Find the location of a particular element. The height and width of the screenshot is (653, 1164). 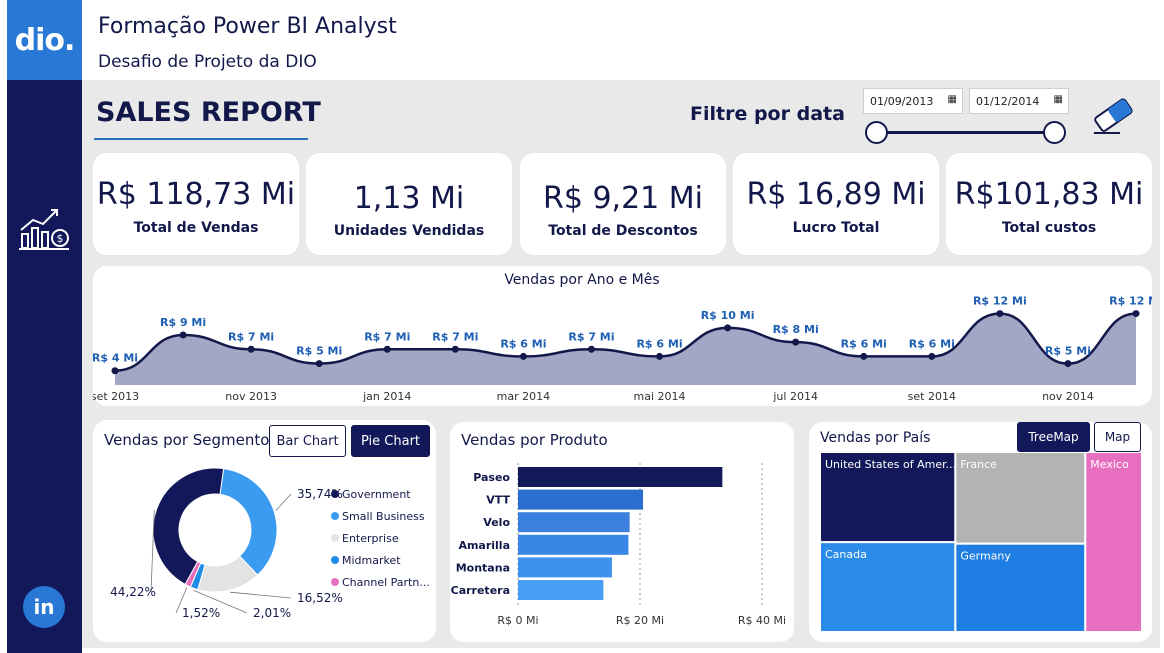

kpi-label: Unidades Vendidas is located at coordinates (409, 231).